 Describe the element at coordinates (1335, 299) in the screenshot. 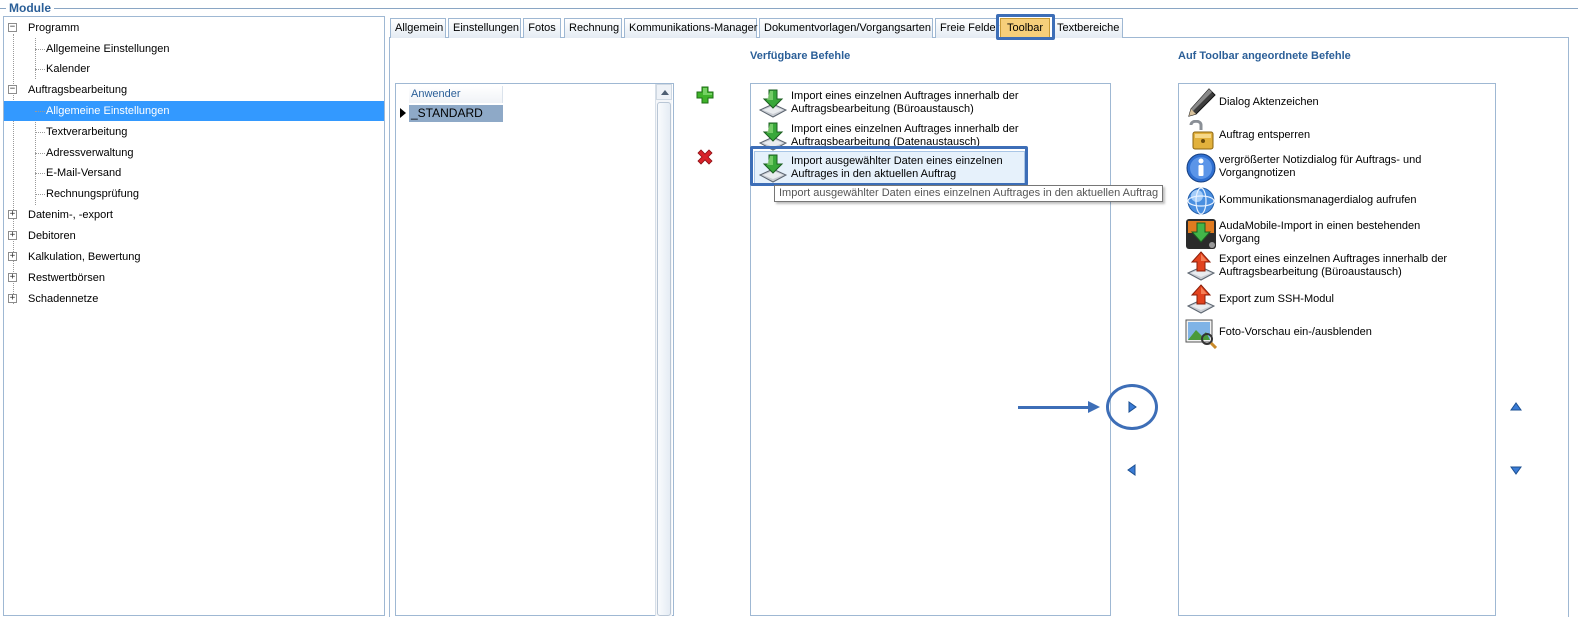

I see `toolbar-command-item: Export zum SSH-Modul` at that location.